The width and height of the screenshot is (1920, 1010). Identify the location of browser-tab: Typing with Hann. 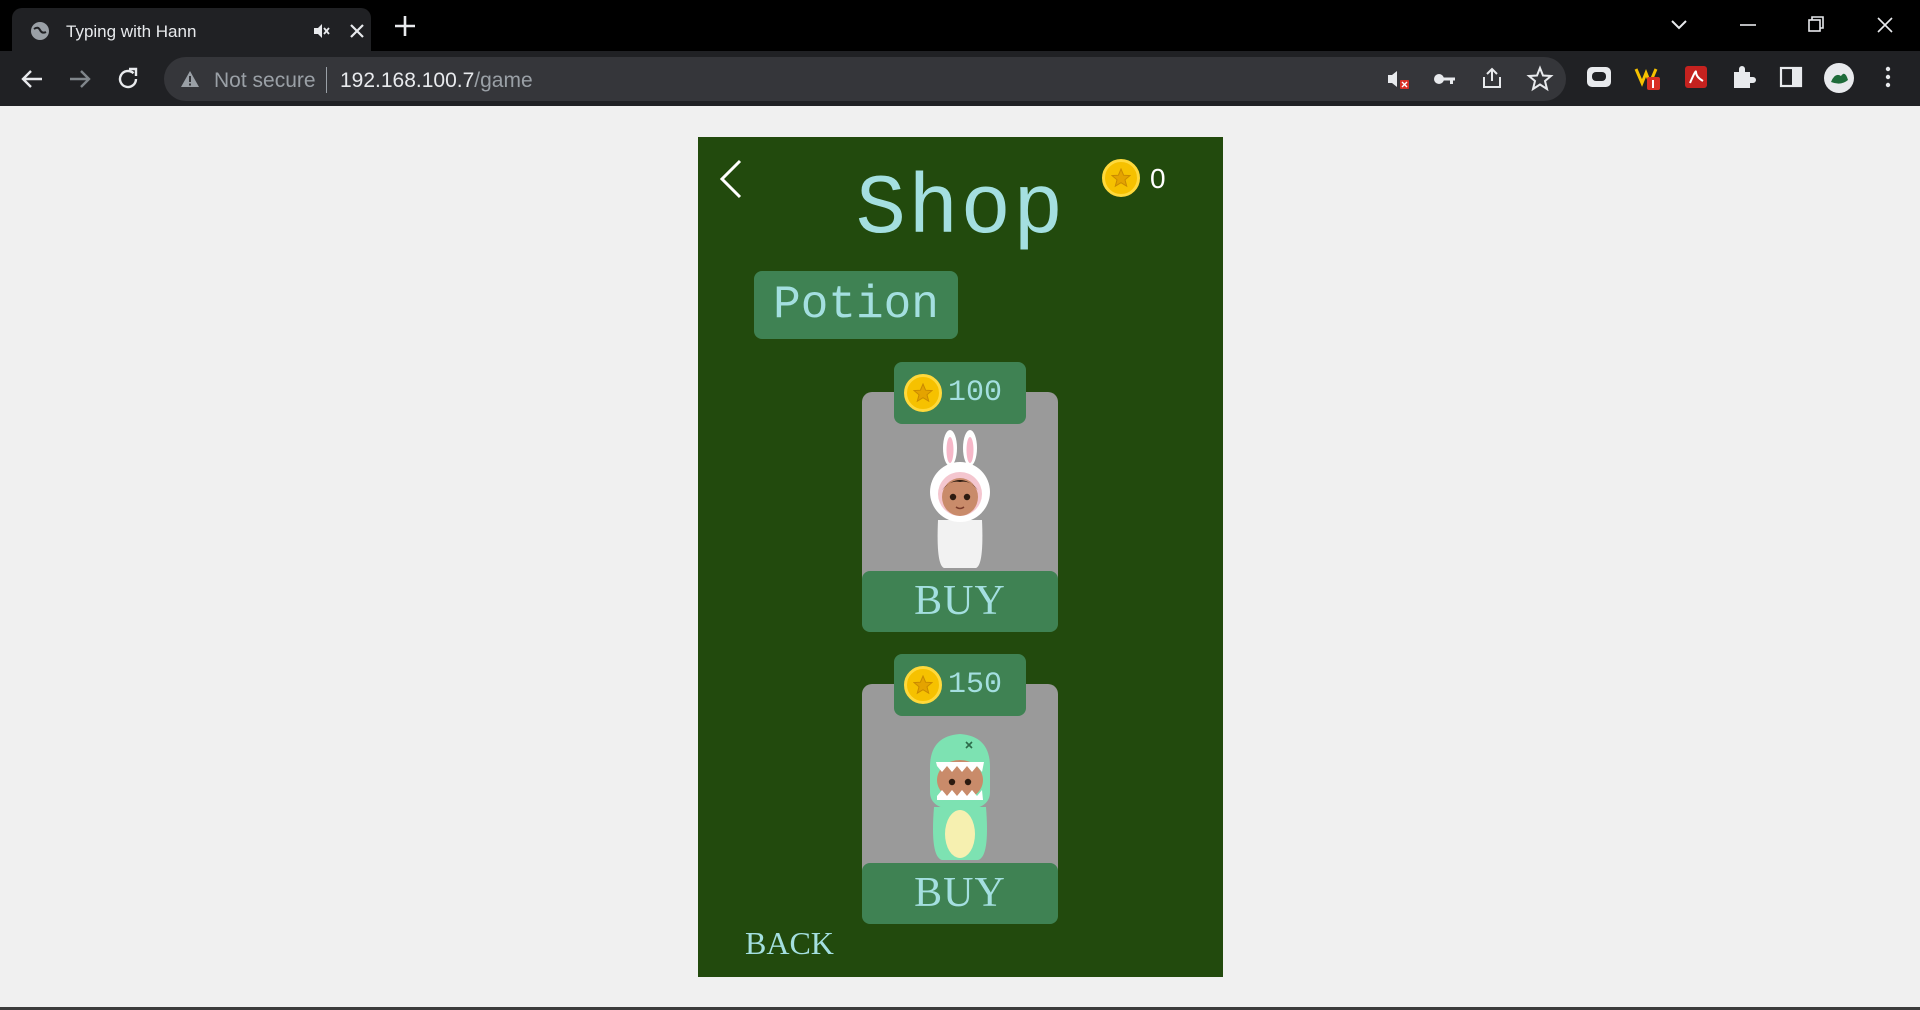
(191, 29).